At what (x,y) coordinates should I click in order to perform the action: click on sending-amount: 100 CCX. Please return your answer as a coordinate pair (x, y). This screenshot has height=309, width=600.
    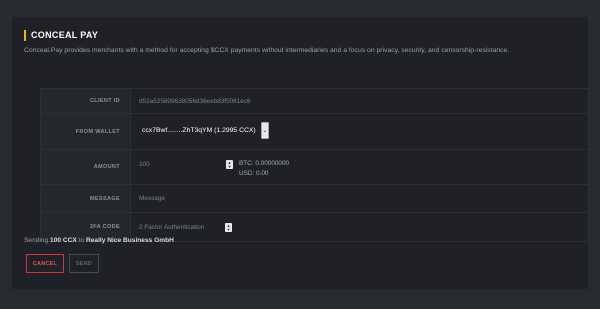
    Looking at the image, I should click on (63, 240).